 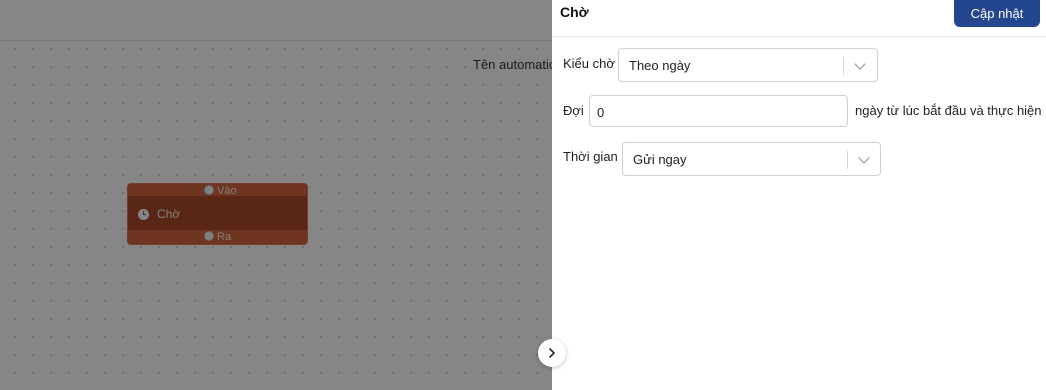 I want to click on wait-type-label: Kiểu chờ, so click(x=589, y=63).